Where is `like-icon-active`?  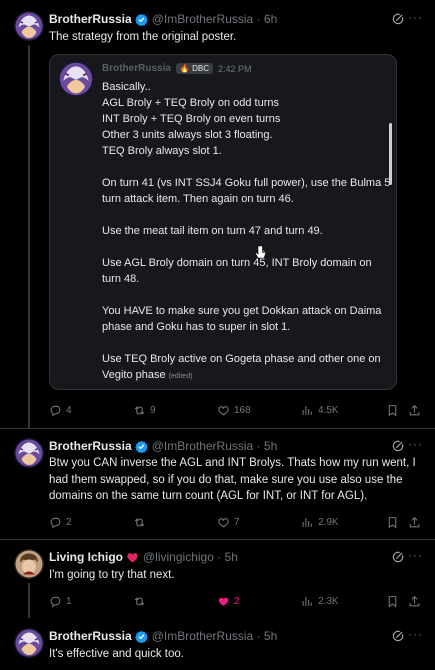
like-icon-active is located at coordinates (223, 601).